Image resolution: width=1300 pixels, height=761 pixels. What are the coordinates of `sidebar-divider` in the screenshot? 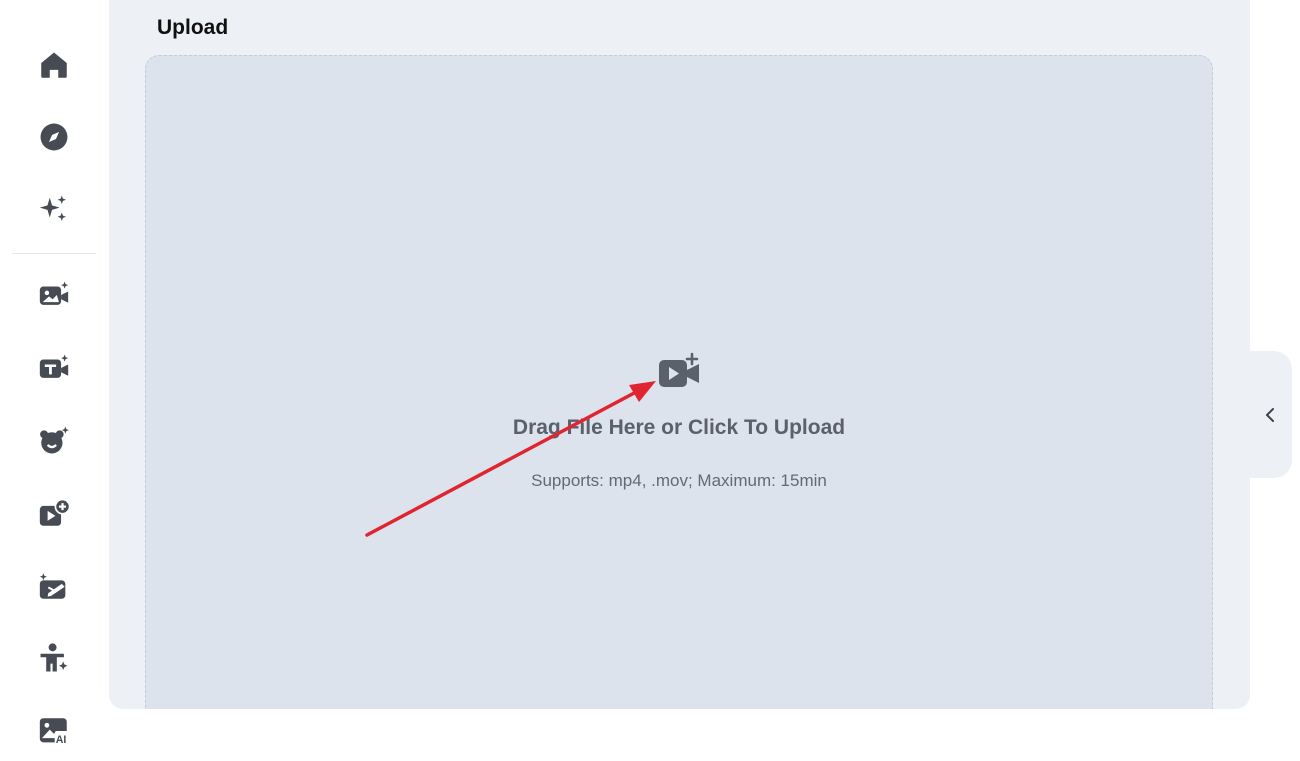 It's located at (54, 253).